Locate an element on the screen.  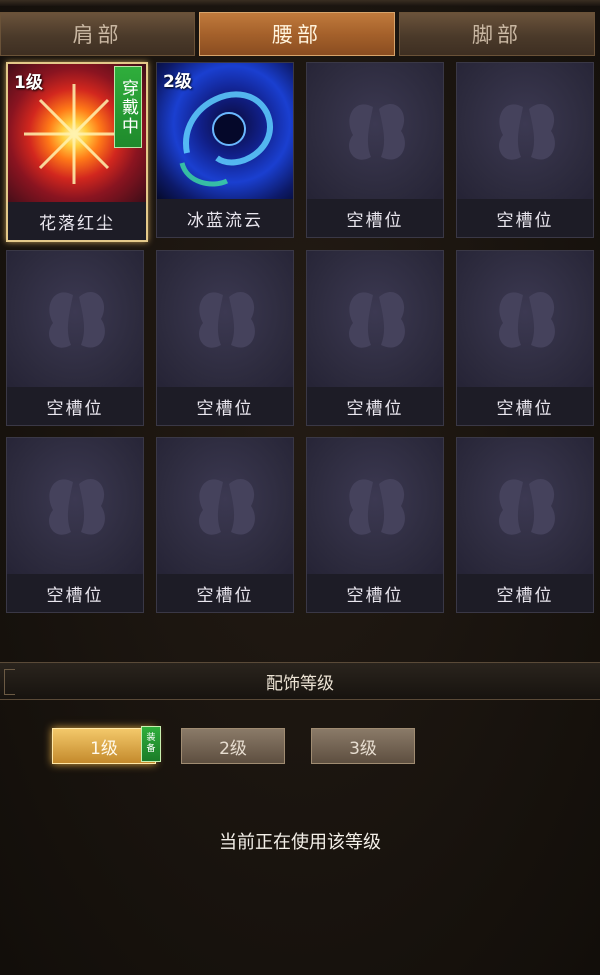
wearing-text: 穿戴中 is located at coordinates (128, 107).